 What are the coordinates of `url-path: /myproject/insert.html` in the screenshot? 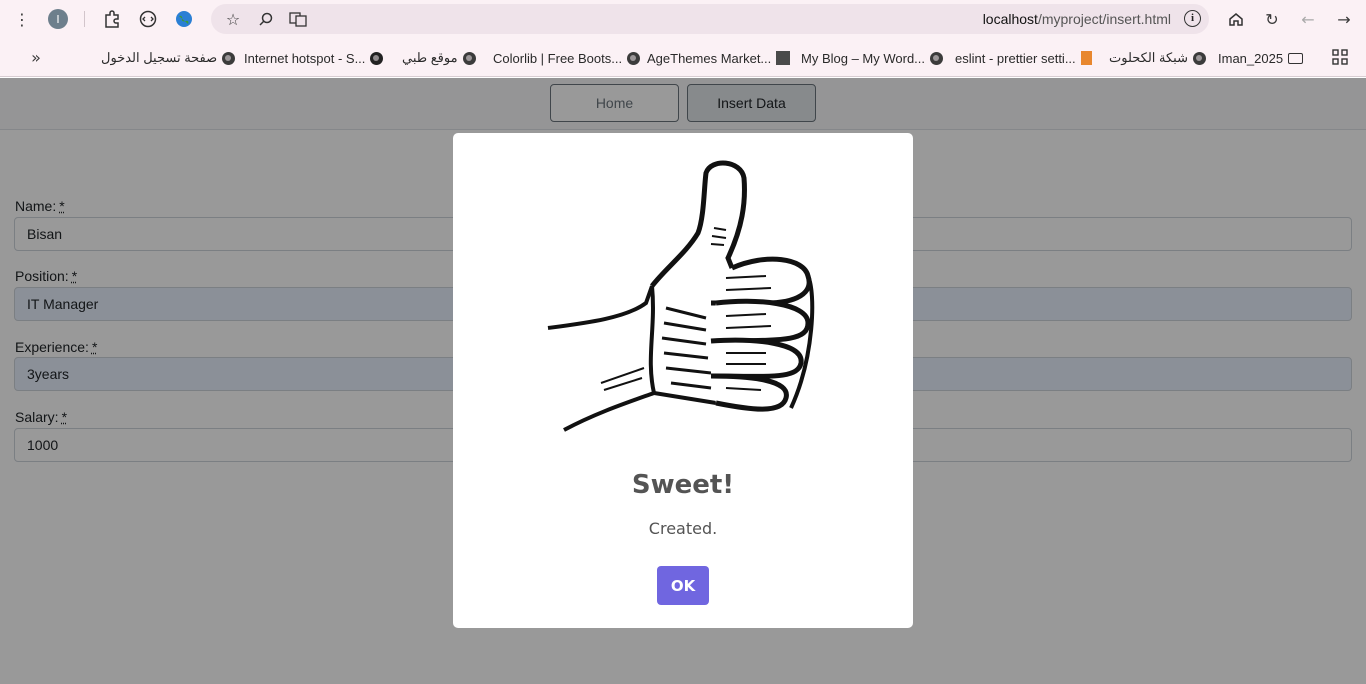 It's located at (1104, 19).